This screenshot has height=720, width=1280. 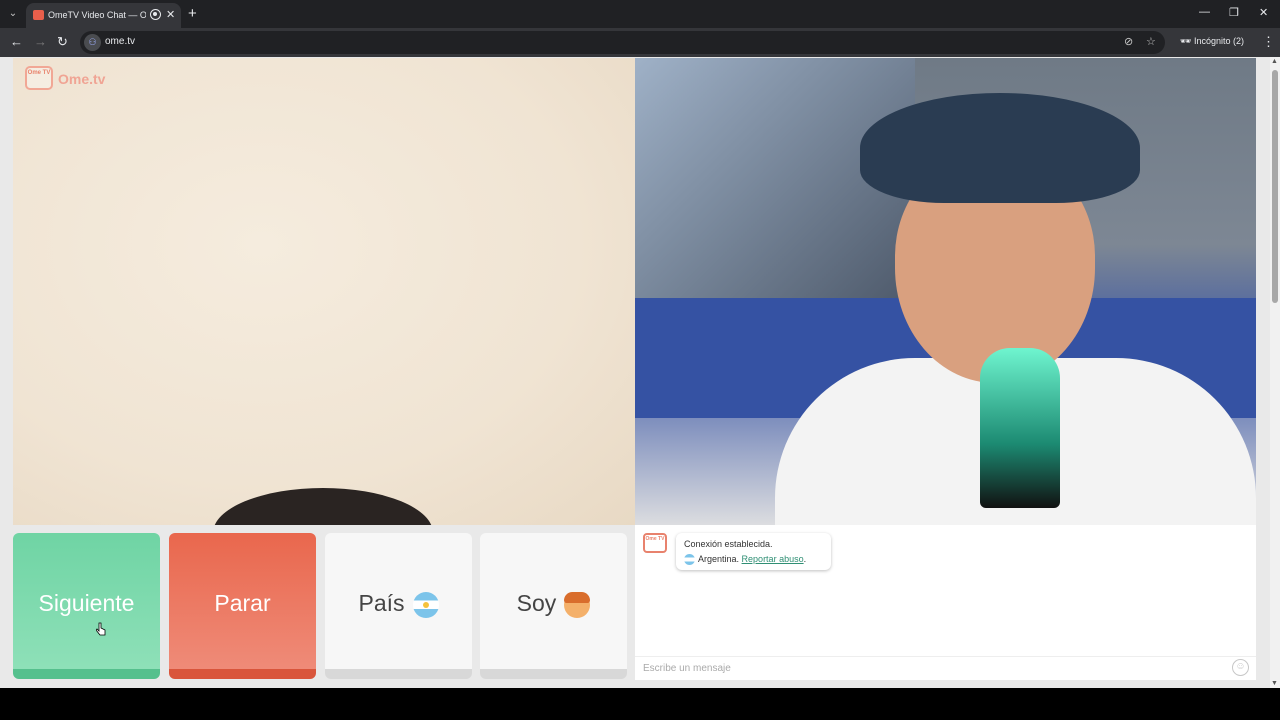 I want to click on reload-icon: ↻, so click(x=62, y=42).